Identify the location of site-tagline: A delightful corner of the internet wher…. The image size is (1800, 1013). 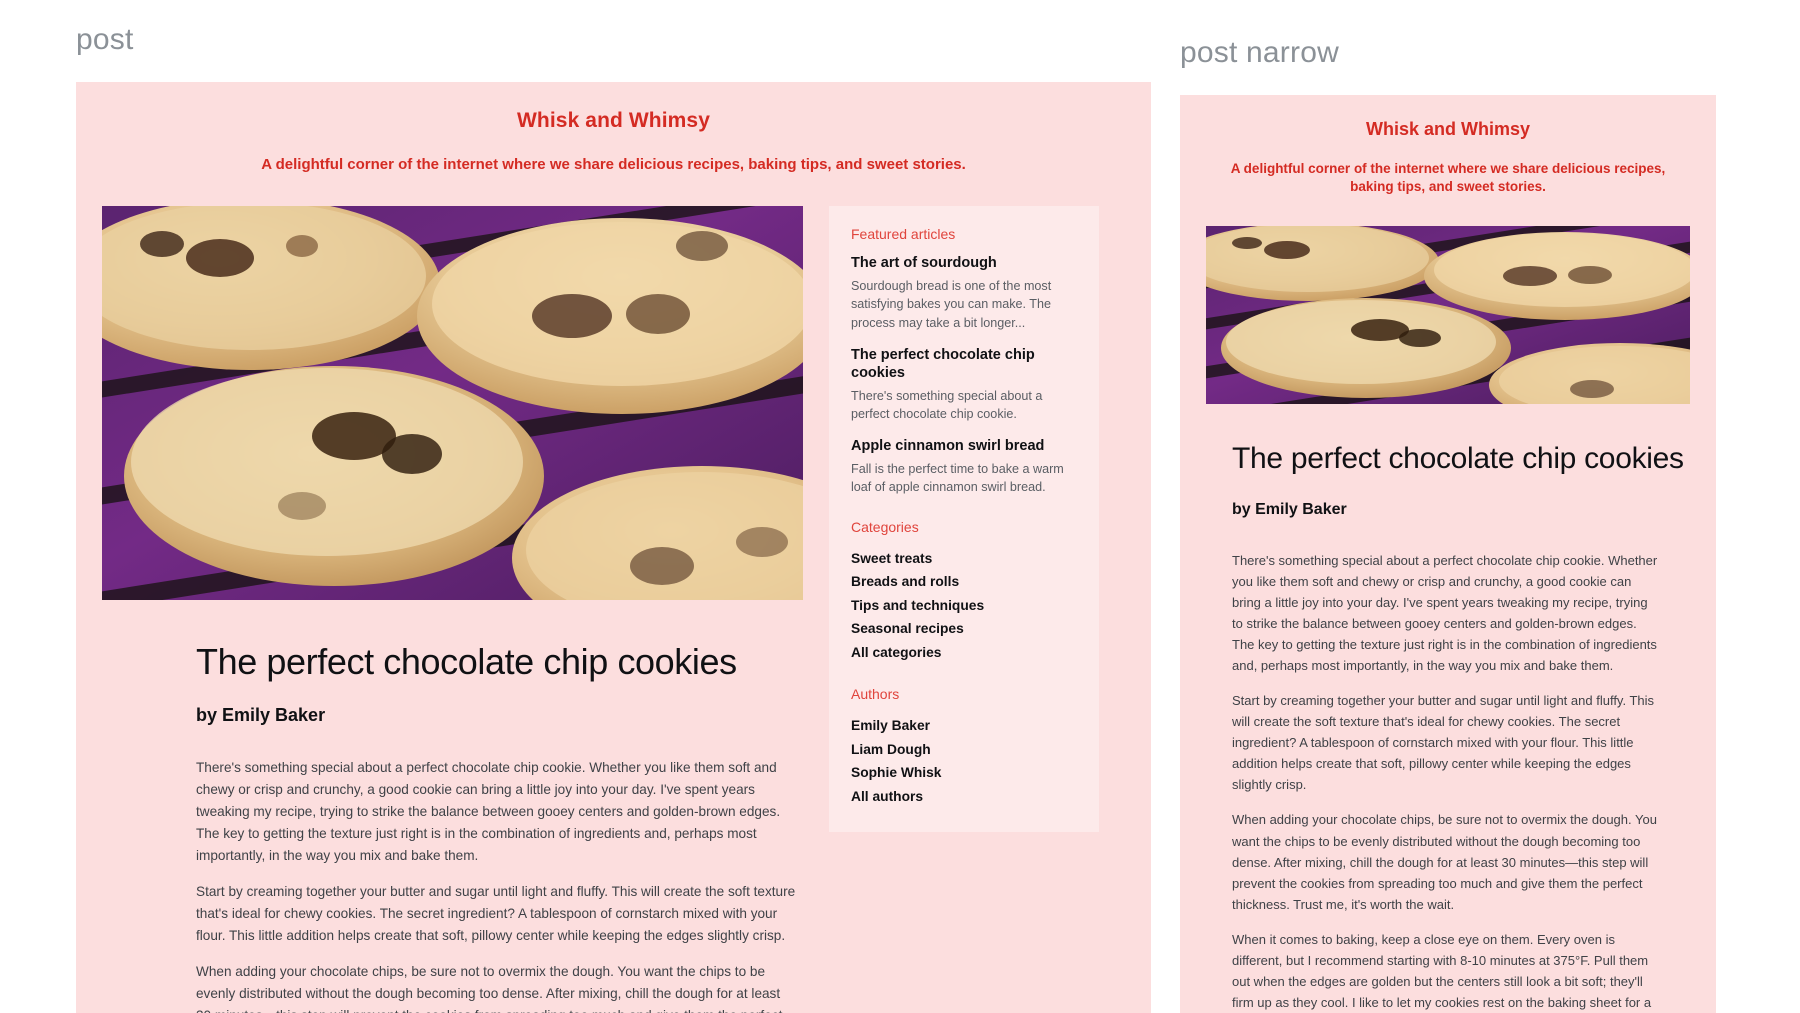
(613, 164).